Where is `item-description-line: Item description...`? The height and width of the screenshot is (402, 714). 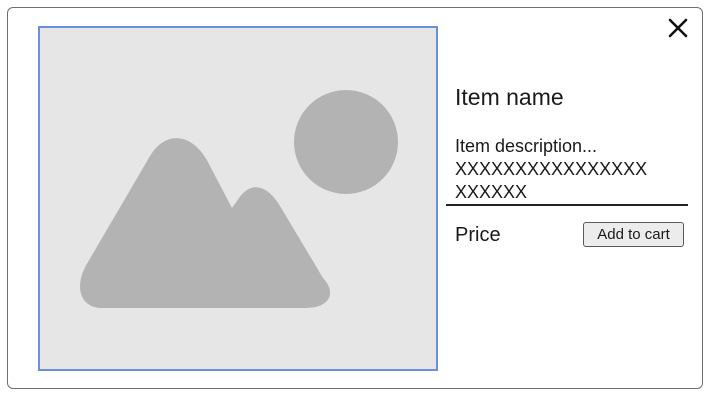 item-description-line: Item description... is located at coordinates (526, 146).